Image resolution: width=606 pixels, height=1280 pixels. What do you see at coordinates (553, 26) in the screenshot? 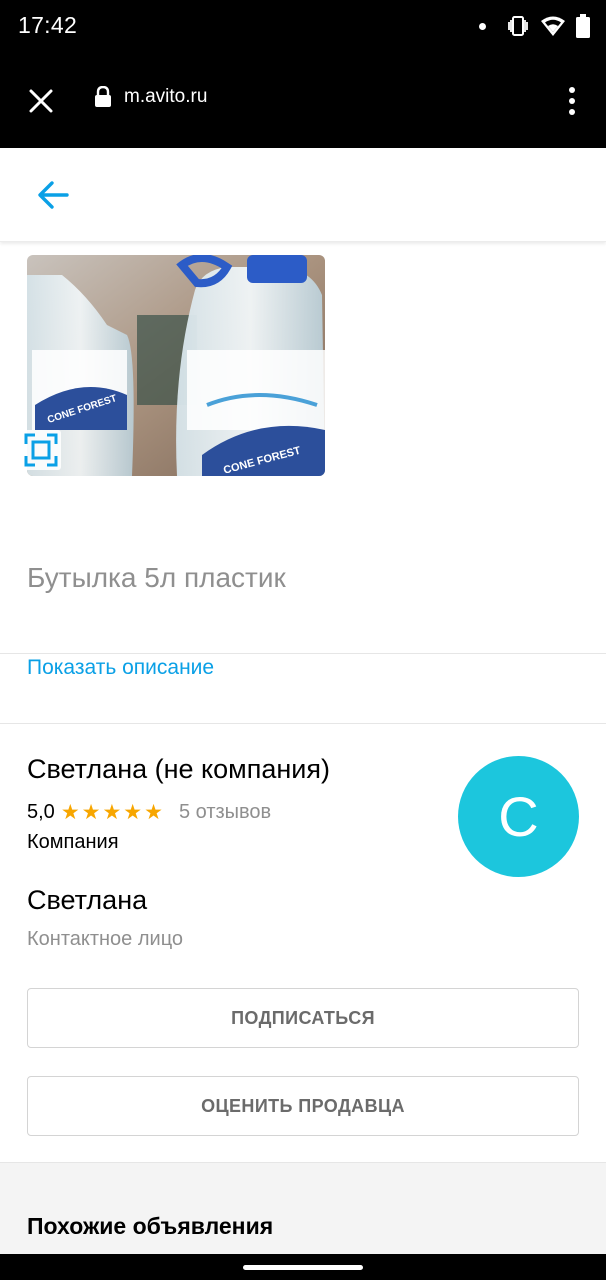
I see `wifi-icon` at bounding box center [553, 26].